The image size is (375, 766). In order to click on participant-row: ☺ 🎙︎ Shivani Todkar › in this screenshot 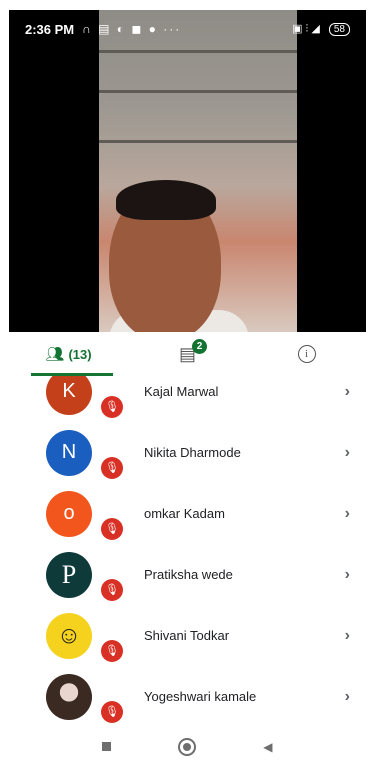, I will do `click(187, 635)`.